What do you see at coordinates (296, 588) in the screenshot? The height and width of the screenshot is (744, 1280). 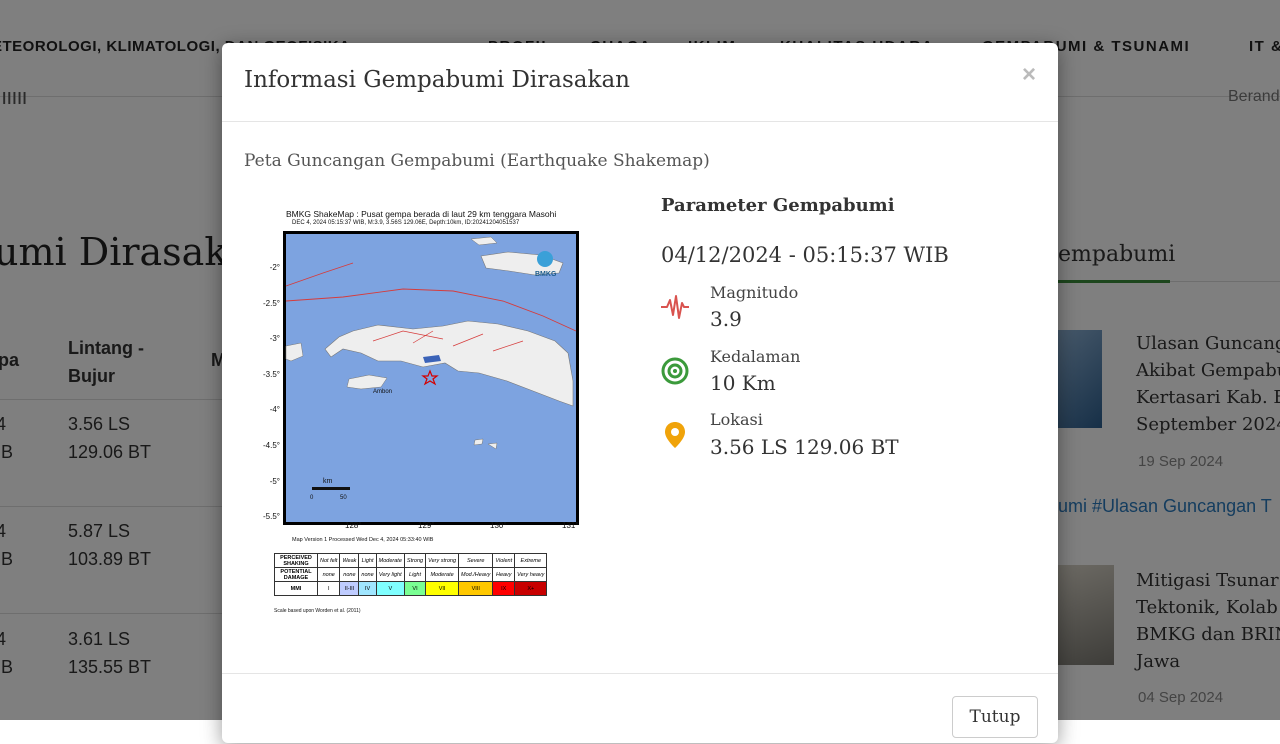 I see `legend-header: MMI` at bounding box center [296, 588].